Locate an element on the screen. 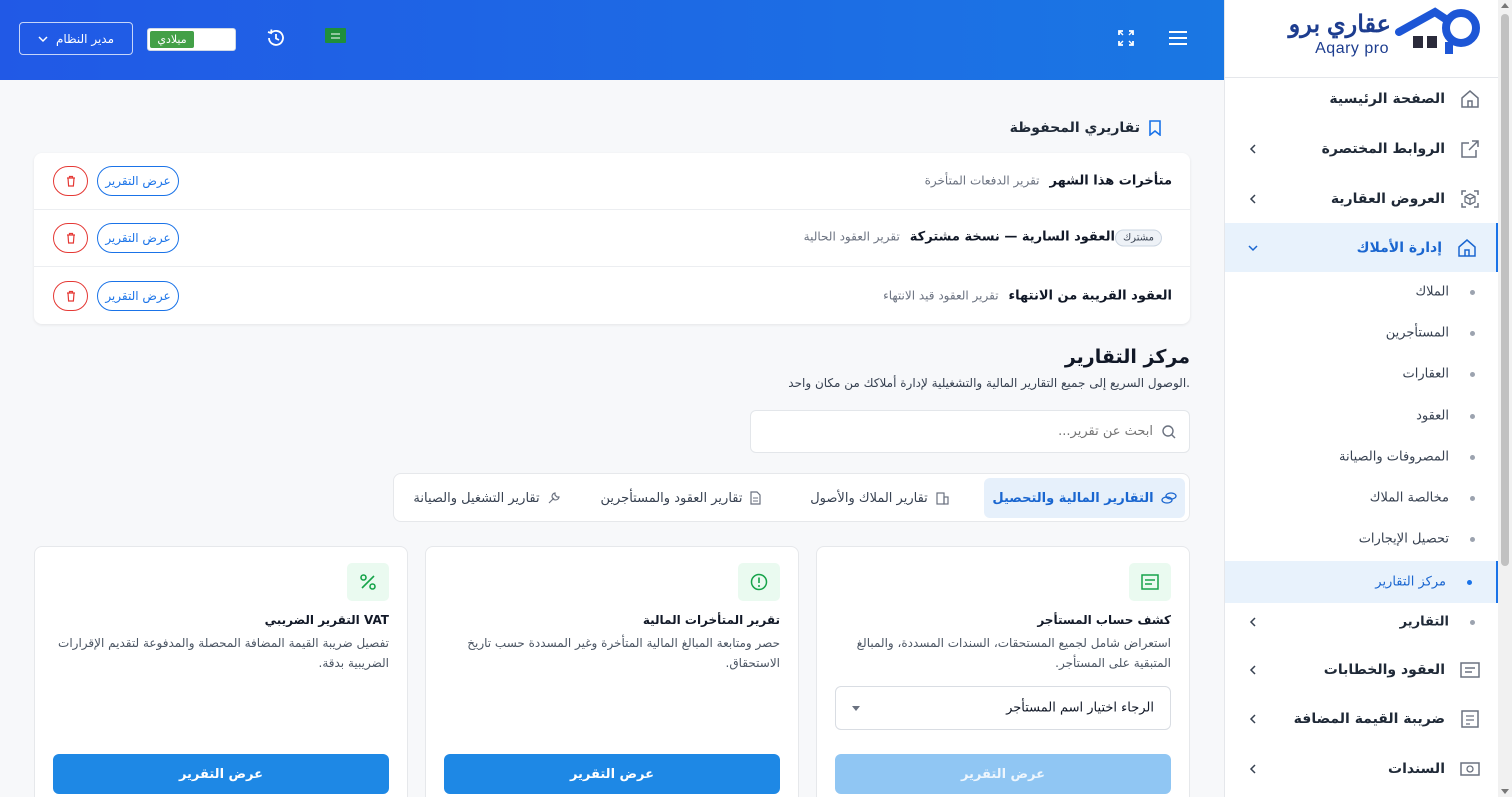  fullscreen-icon is located at coordinates (1126, 38).